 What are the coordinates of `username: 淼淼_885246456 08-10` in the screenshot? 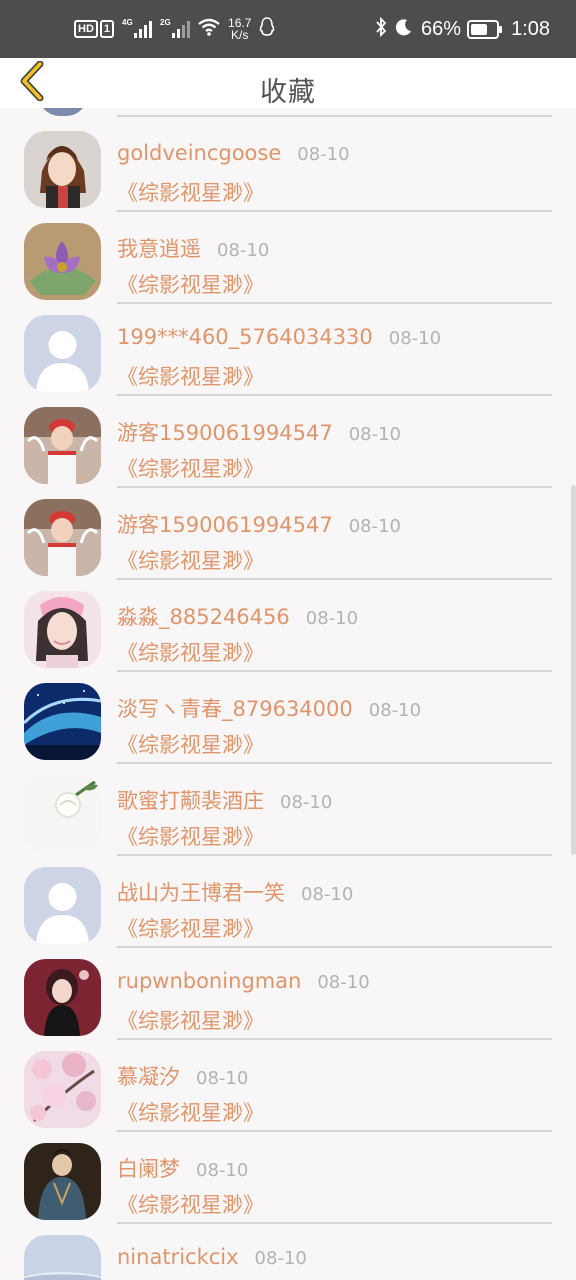 It's located at (237, 616).